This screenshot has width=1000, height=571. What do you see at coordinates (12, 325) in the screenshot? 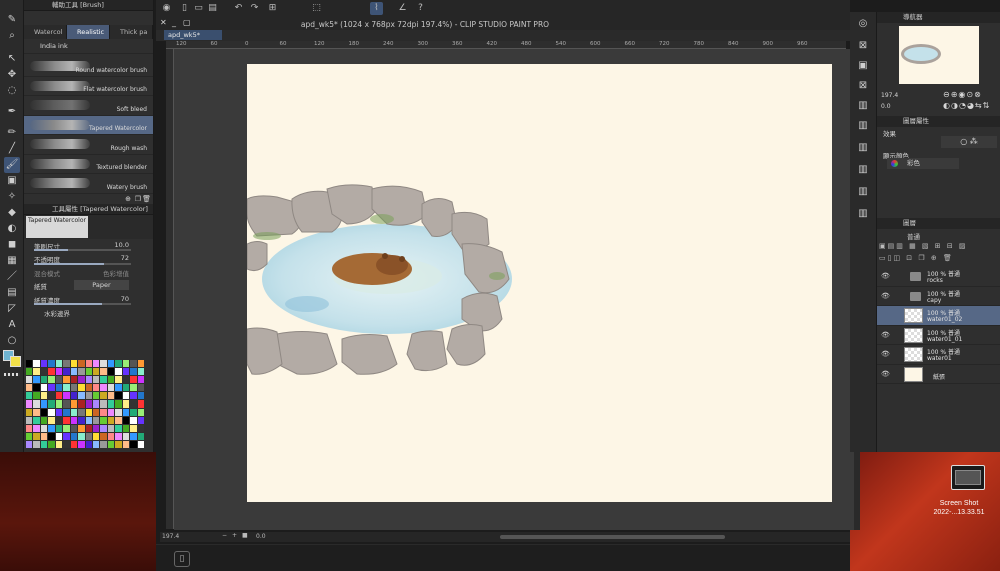
I see `text-tool-icon: A` at bounding box center [12, 325].